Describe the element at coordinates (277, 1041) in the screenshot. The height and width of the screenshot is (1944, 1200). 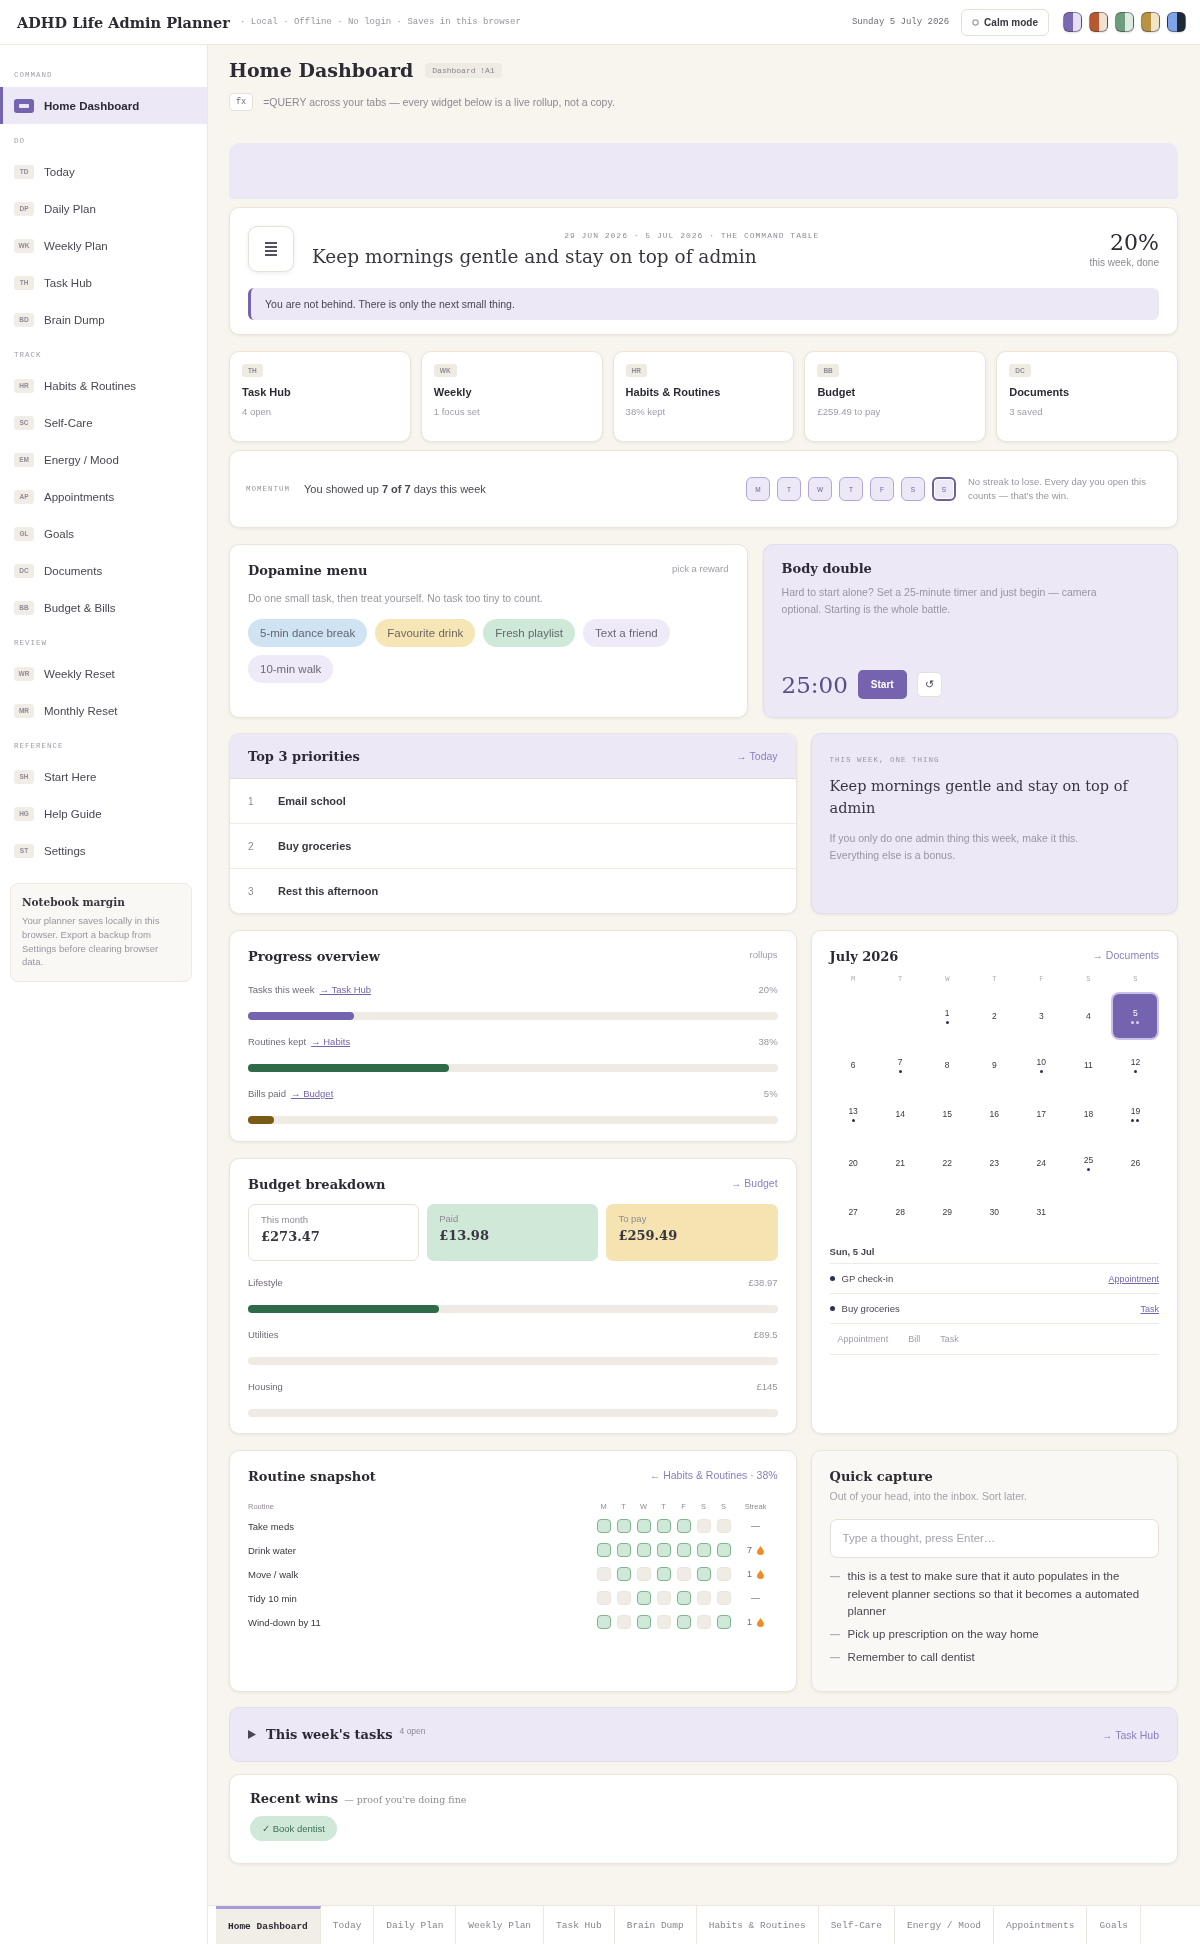
I see `progress-label: Routines kept` at that location.